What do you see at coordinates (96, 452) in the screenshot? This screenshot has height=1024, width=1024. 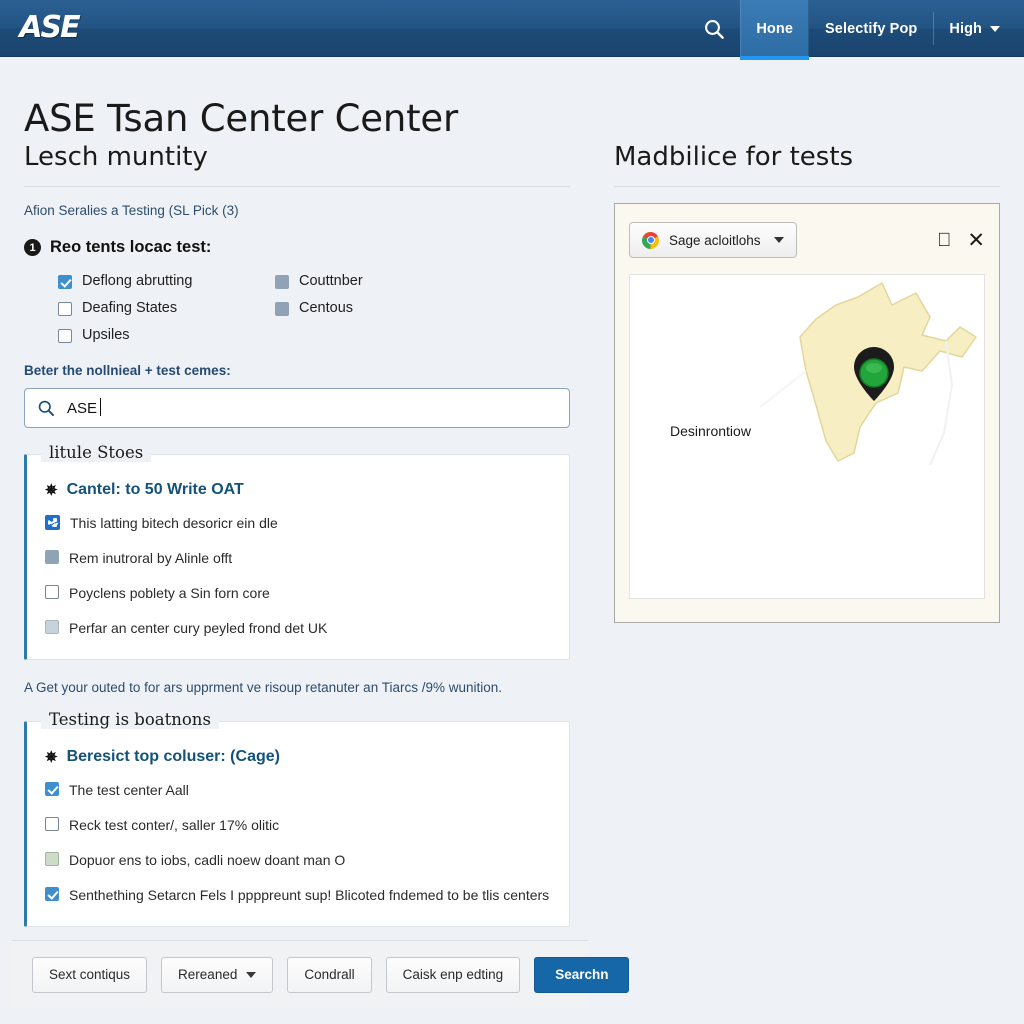 I see `results-panel-1-legend: litule Stoes` at bounding box center [96, 452].